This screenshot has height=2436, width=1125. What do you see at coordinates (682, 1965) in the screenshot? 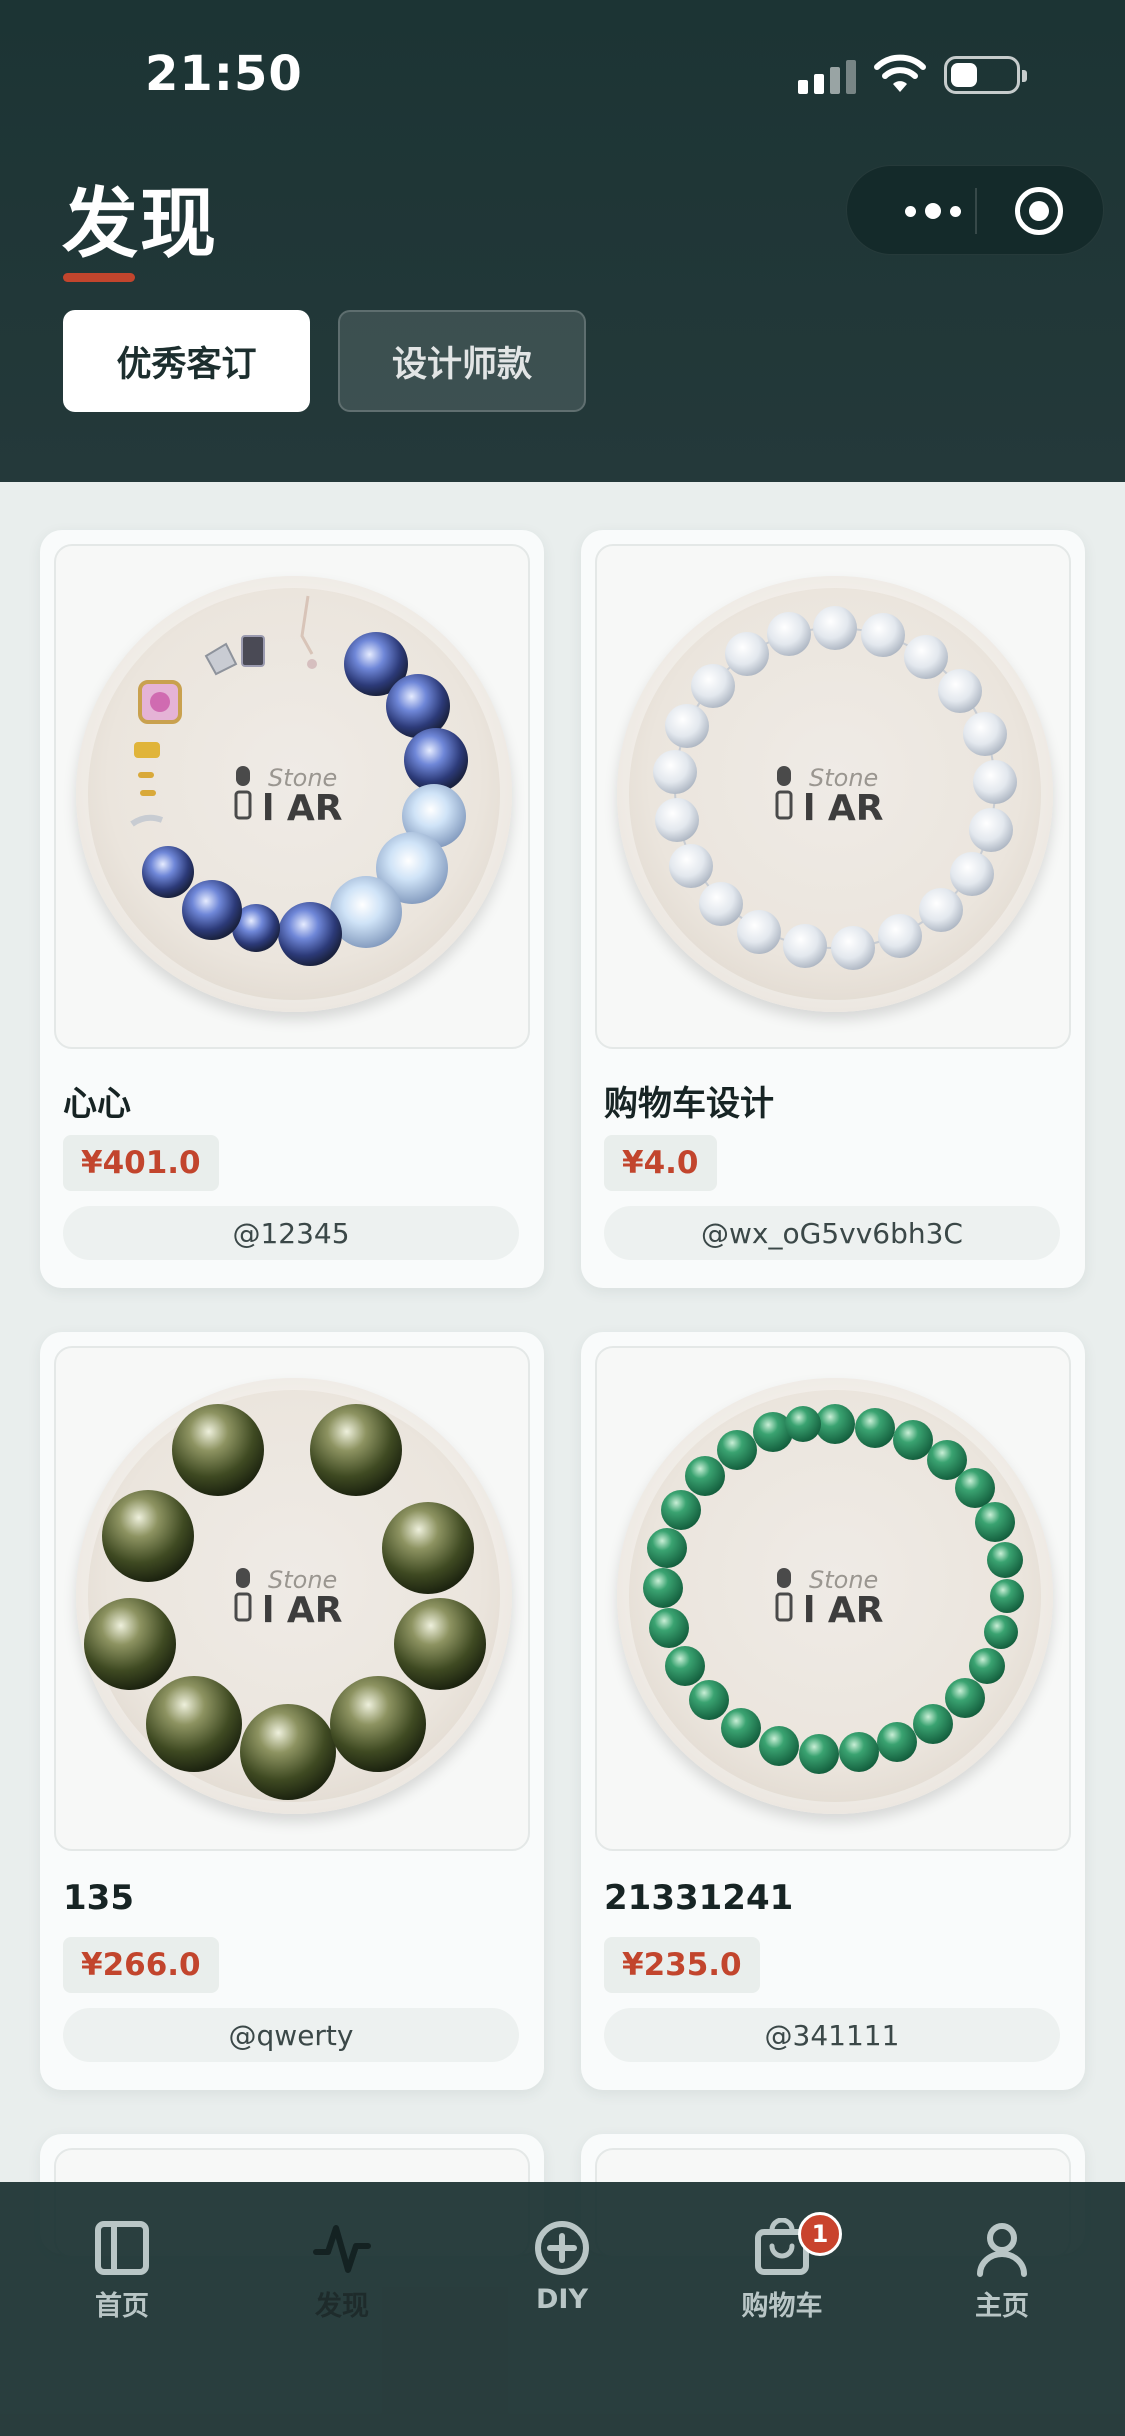
I see `price-tag: ¥235.0` at bounding box center [682, 1965].